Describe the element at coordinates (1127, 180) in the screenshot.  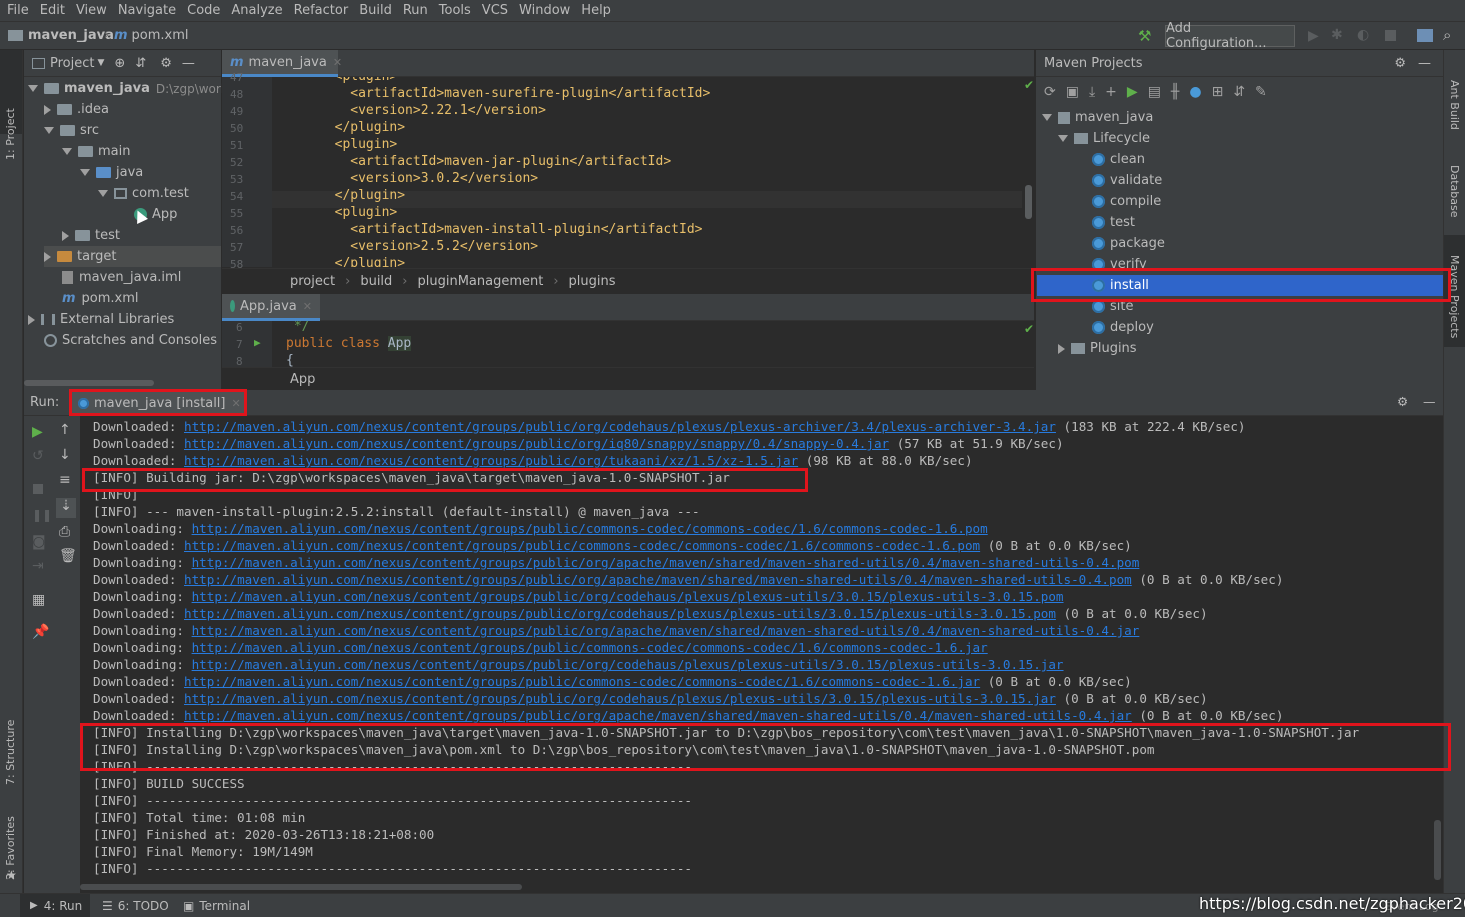
I see `maven-goal-validate: validate` at that location.